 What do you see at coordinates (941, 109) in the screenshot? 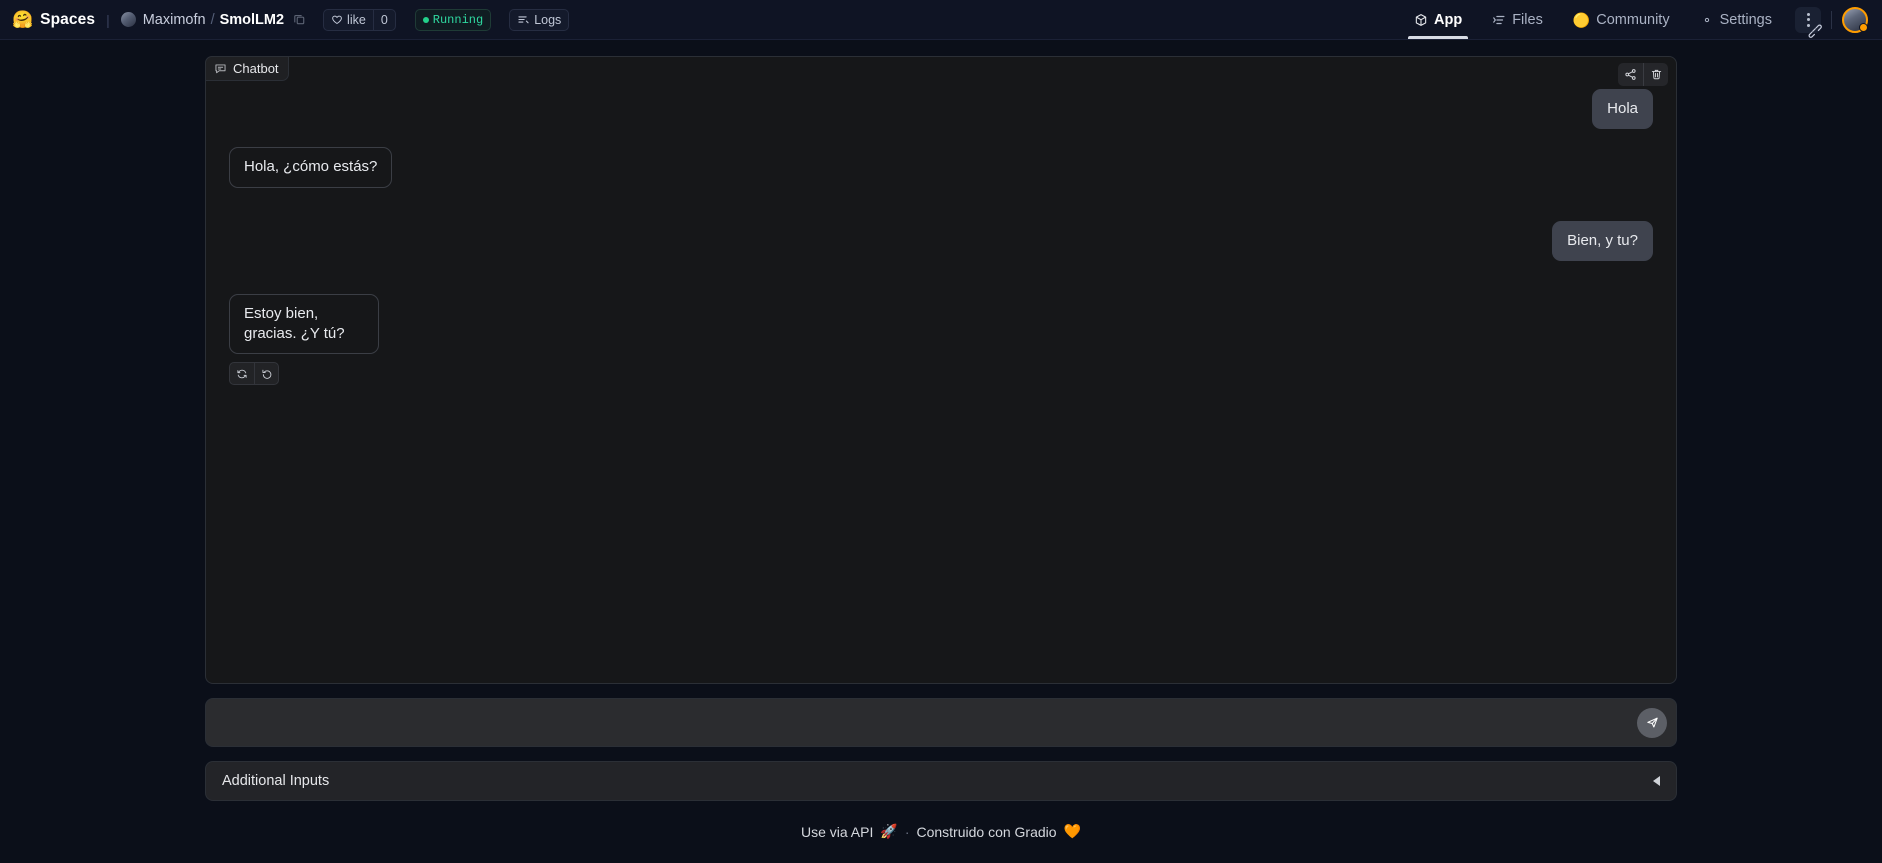
I see `chat-message-user: Hola` at bounding box center [941, 109].